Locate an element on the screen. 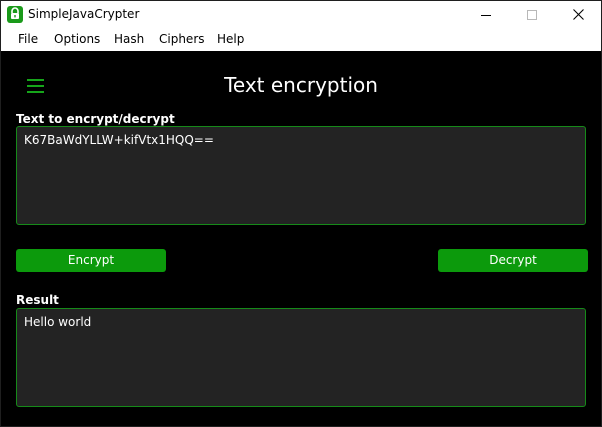  window-title: SimpleJavaCrypter is located at coordinates (84, 14).